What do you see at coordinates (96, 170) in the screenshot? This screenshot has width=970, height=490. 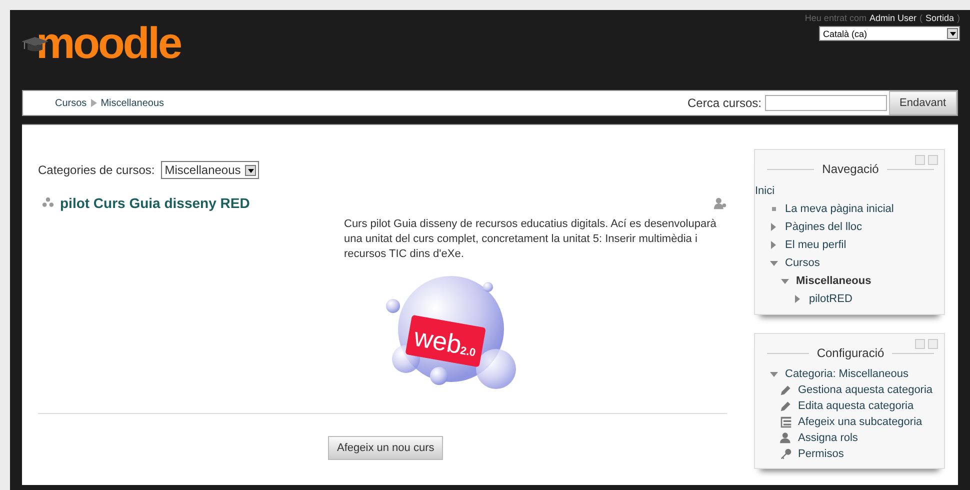 I see `category-label: Categories de cursos:` at bounding box center [96, 170].